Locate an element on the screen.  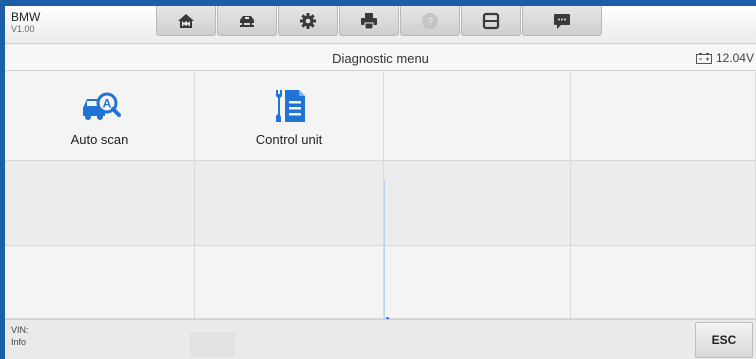
vehicle-lift-button is located at coordinates (247, 21).